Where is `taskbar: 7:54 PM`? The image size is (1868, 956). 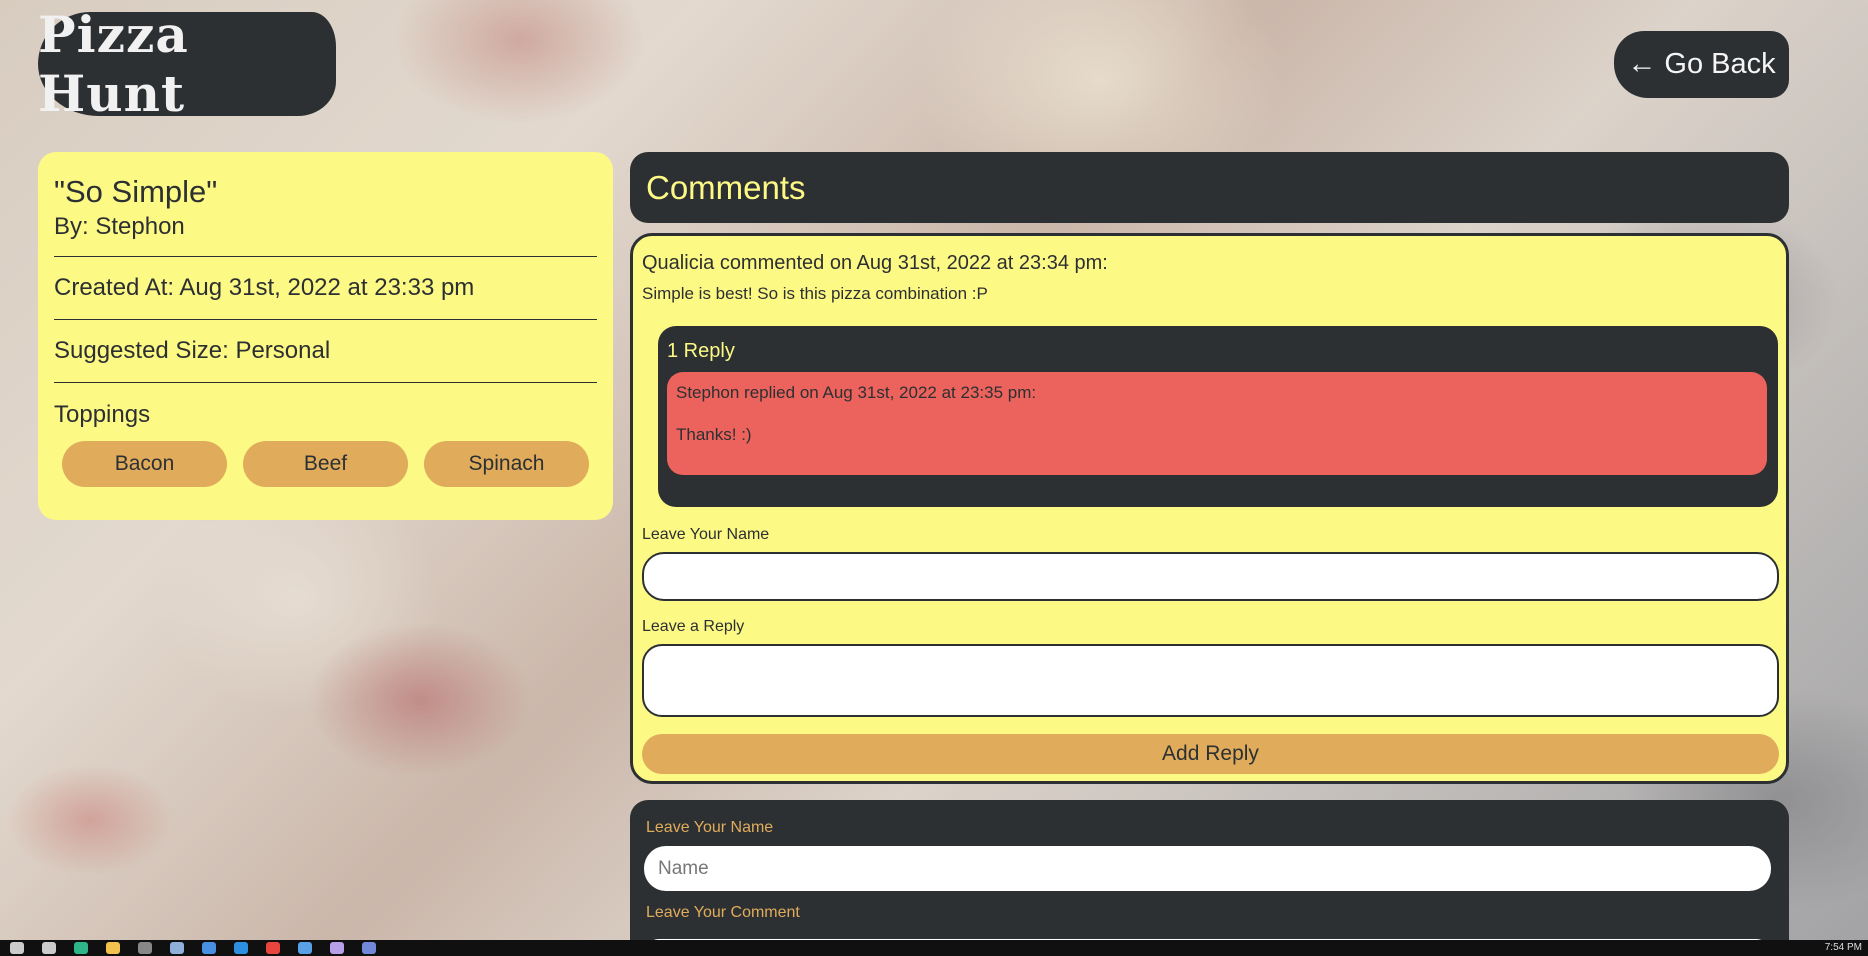
taskbar: 7:54 PM is located at coordinates (934, 948).